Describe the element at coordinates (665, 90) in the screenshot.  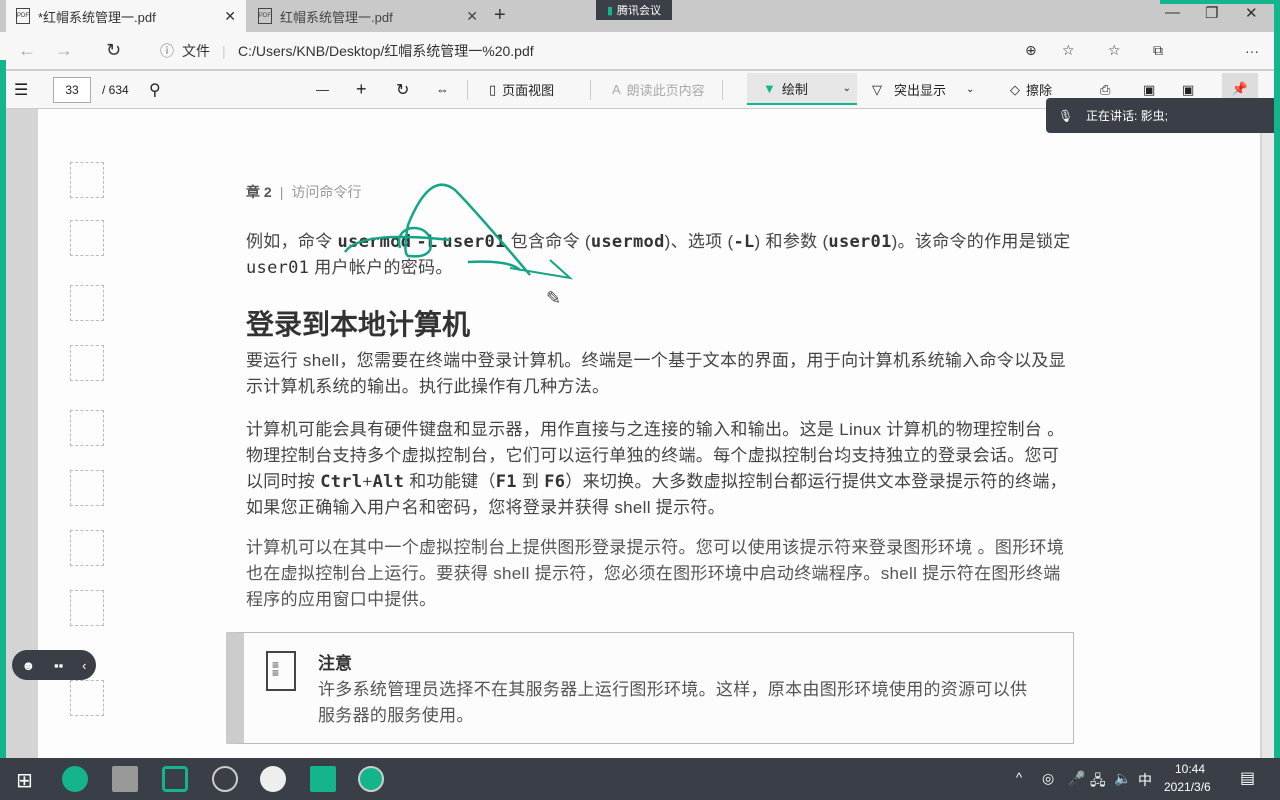
I see `read-aloud-label: 朗读此页内容` at that location.